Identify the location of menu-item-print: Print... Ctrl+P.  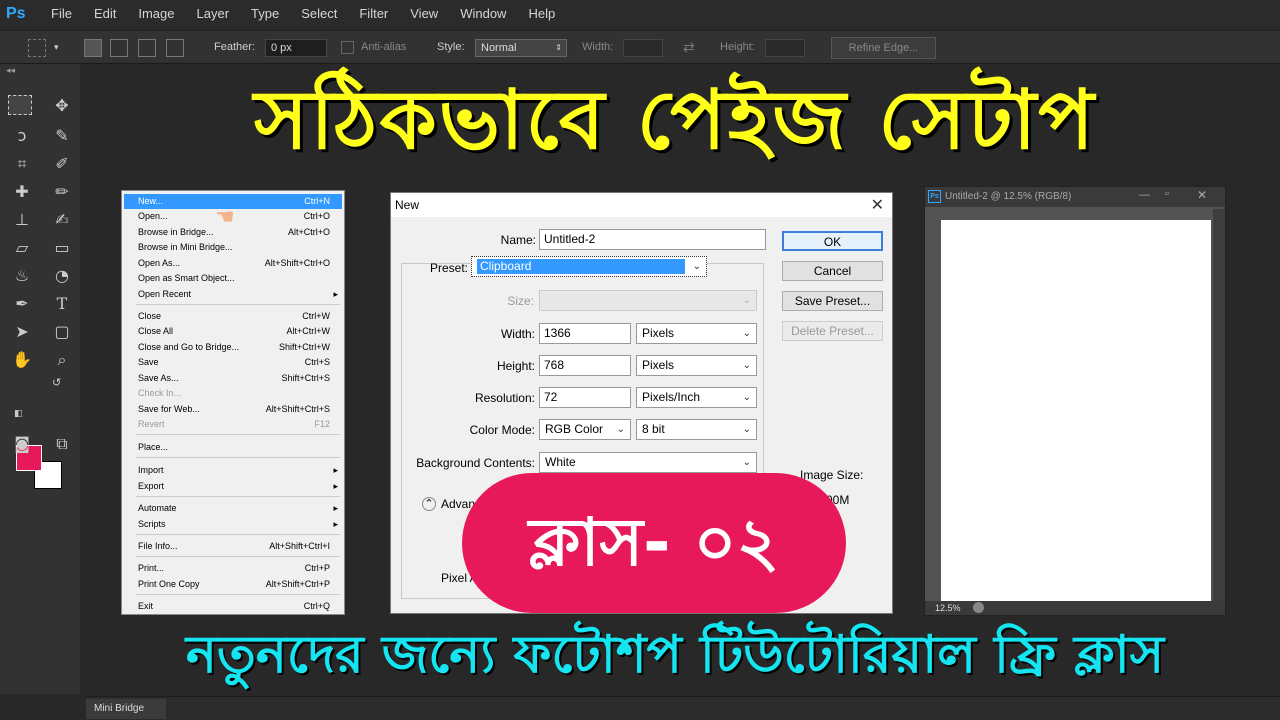
(233, 568).